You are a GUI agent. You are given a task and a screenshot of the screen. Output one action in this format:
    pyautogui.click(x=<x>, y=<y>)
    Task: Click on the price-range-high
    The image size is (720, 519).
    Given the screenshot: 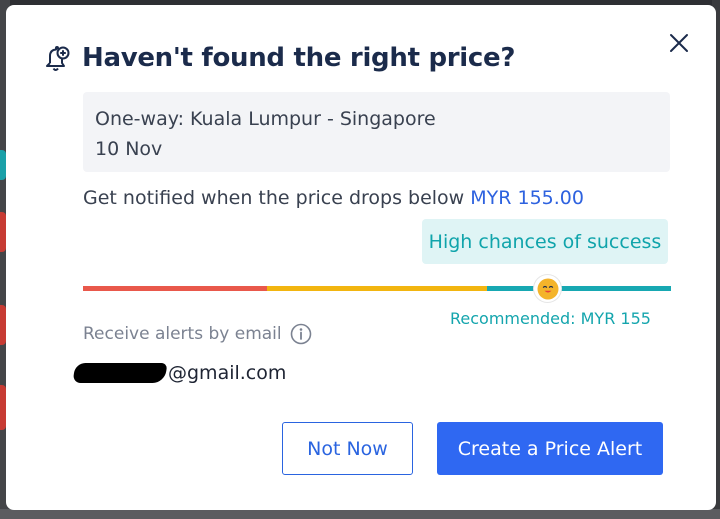 What is the action you would take?
    pyautogui.click(x=579, y=288)
    